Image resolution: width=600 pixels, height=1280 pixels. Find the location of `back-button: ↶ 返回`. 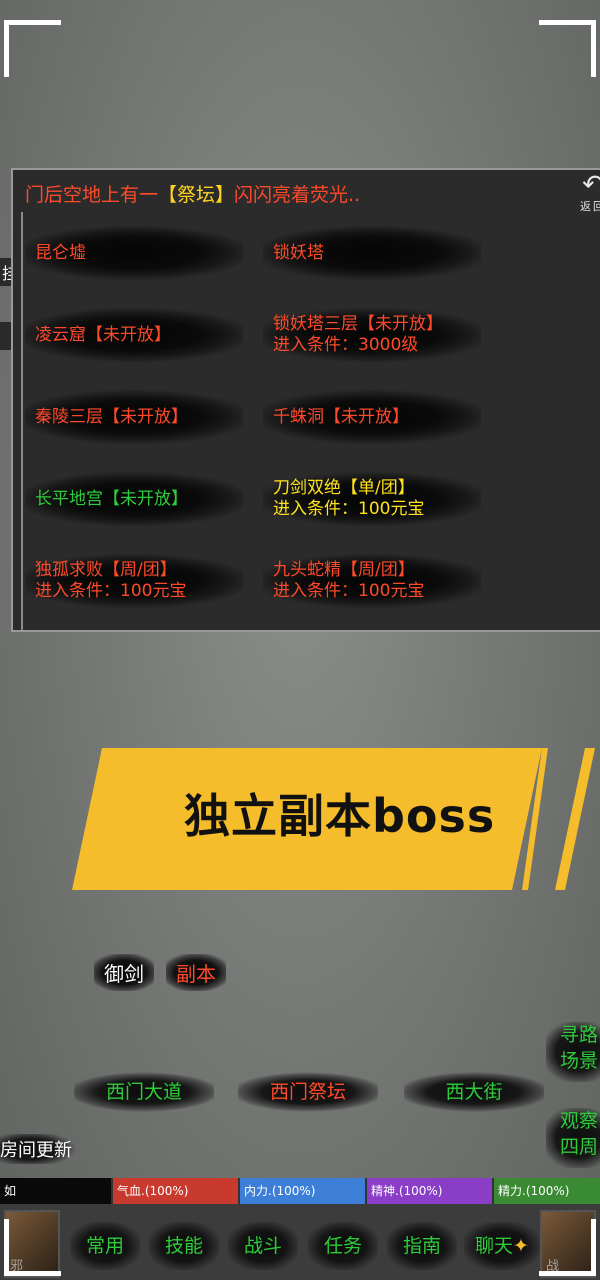

back-button: ↶ 返回 is located at coordinates (587, 194).